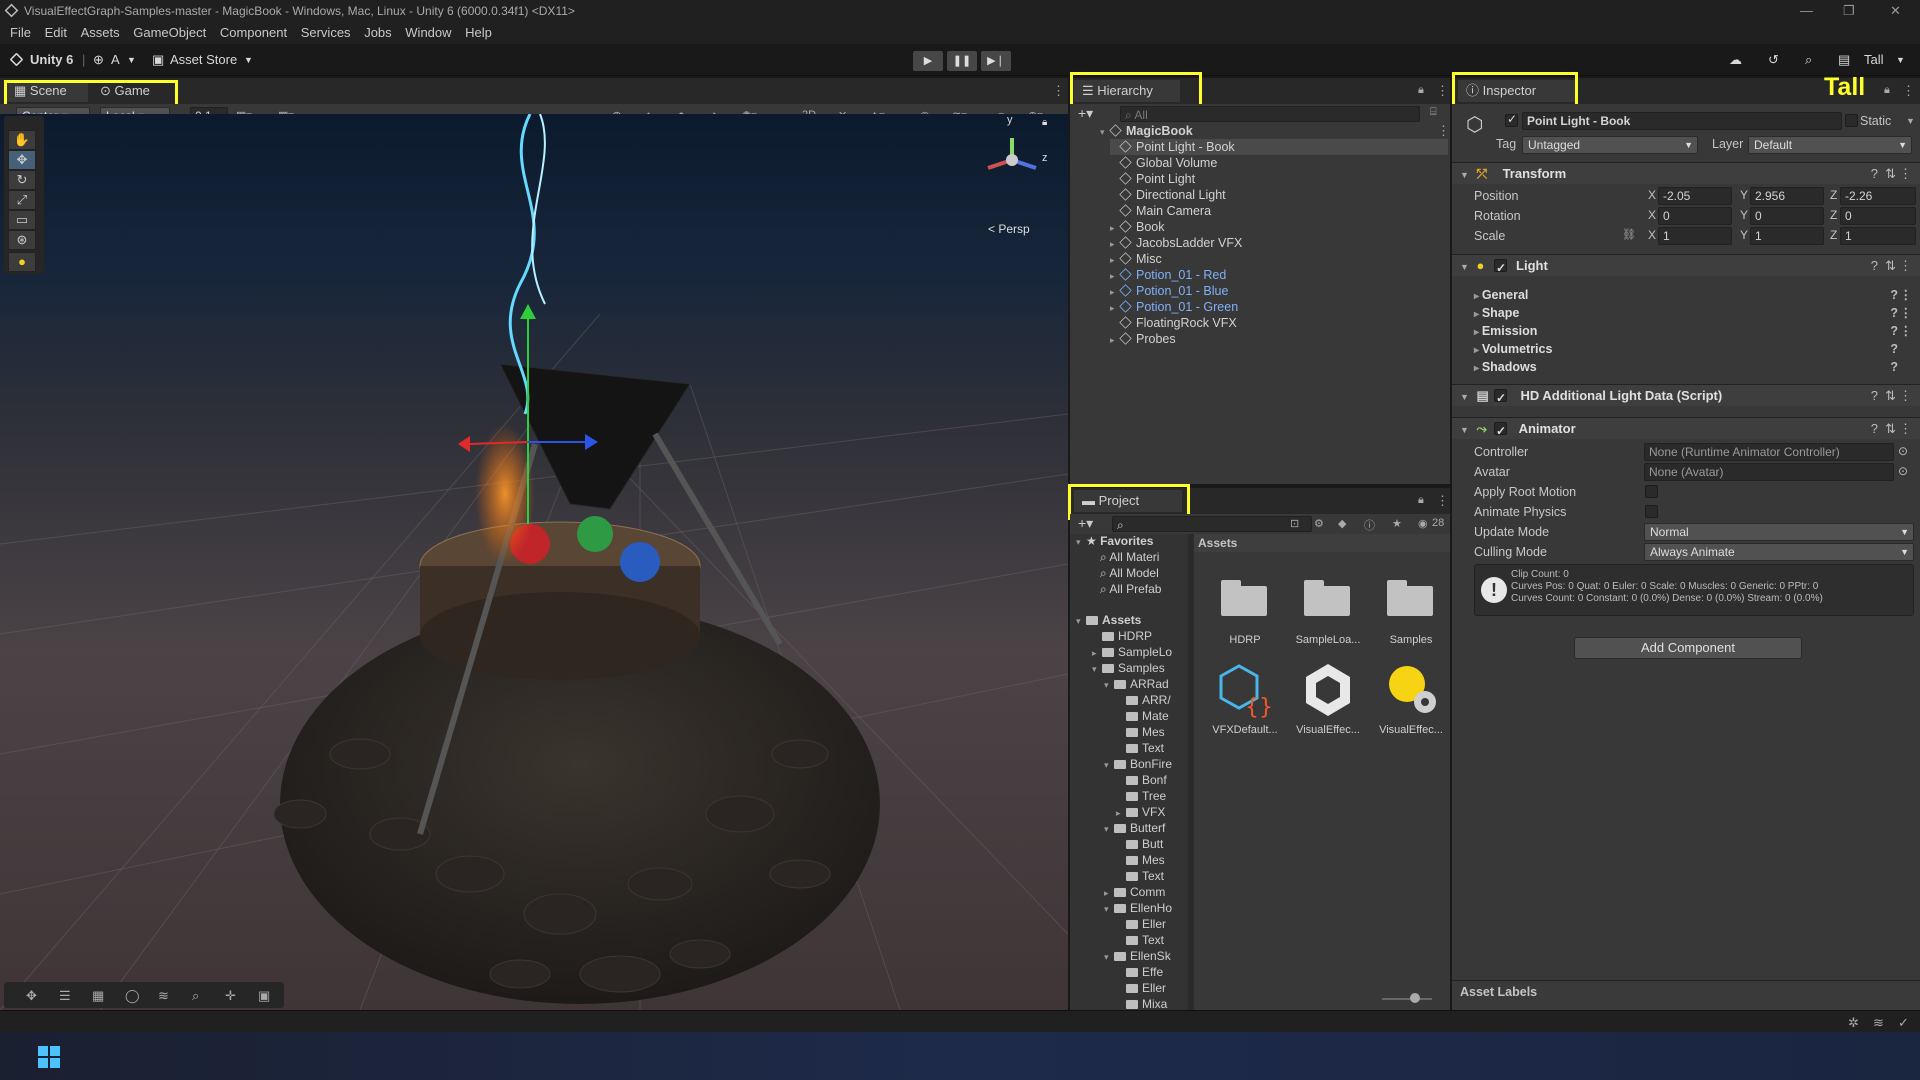  I want to click on close-icon: ✕, so click(1895, 11).